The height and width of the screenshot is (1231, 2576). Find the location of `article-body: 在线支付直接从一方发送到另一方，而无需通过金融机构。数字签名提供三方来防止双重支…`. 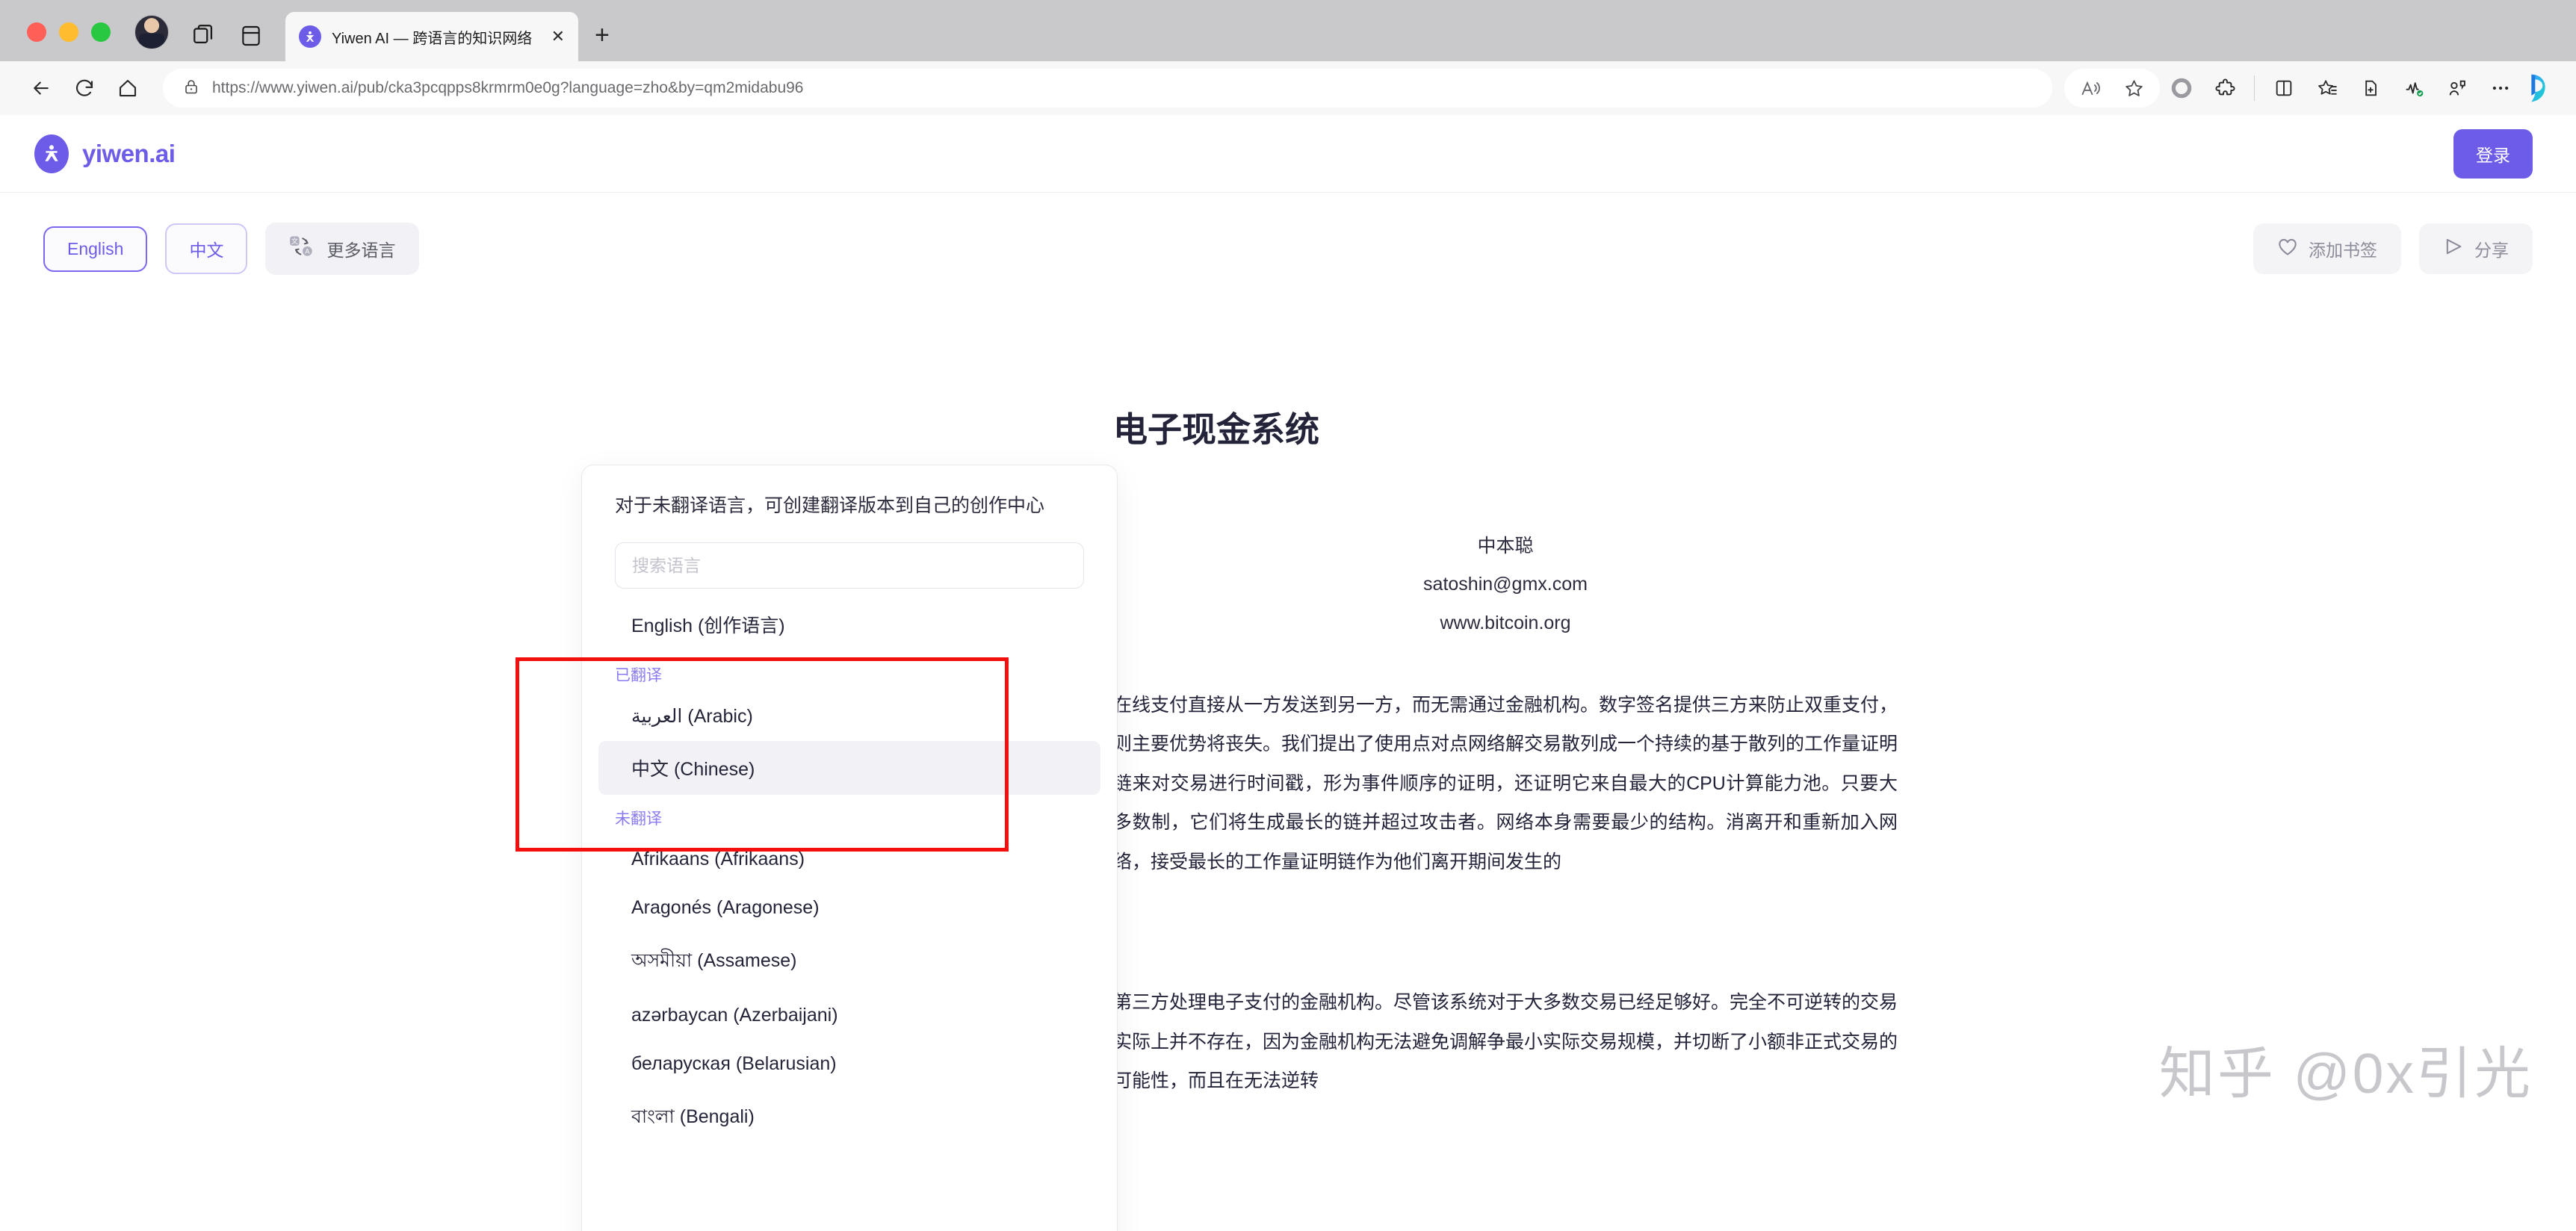

article-body: 在线支付直接从一方发送到另一方，而无需通过金融机构。数字签名提供三方来防止双重支… is located at coordinates (1505, 893).